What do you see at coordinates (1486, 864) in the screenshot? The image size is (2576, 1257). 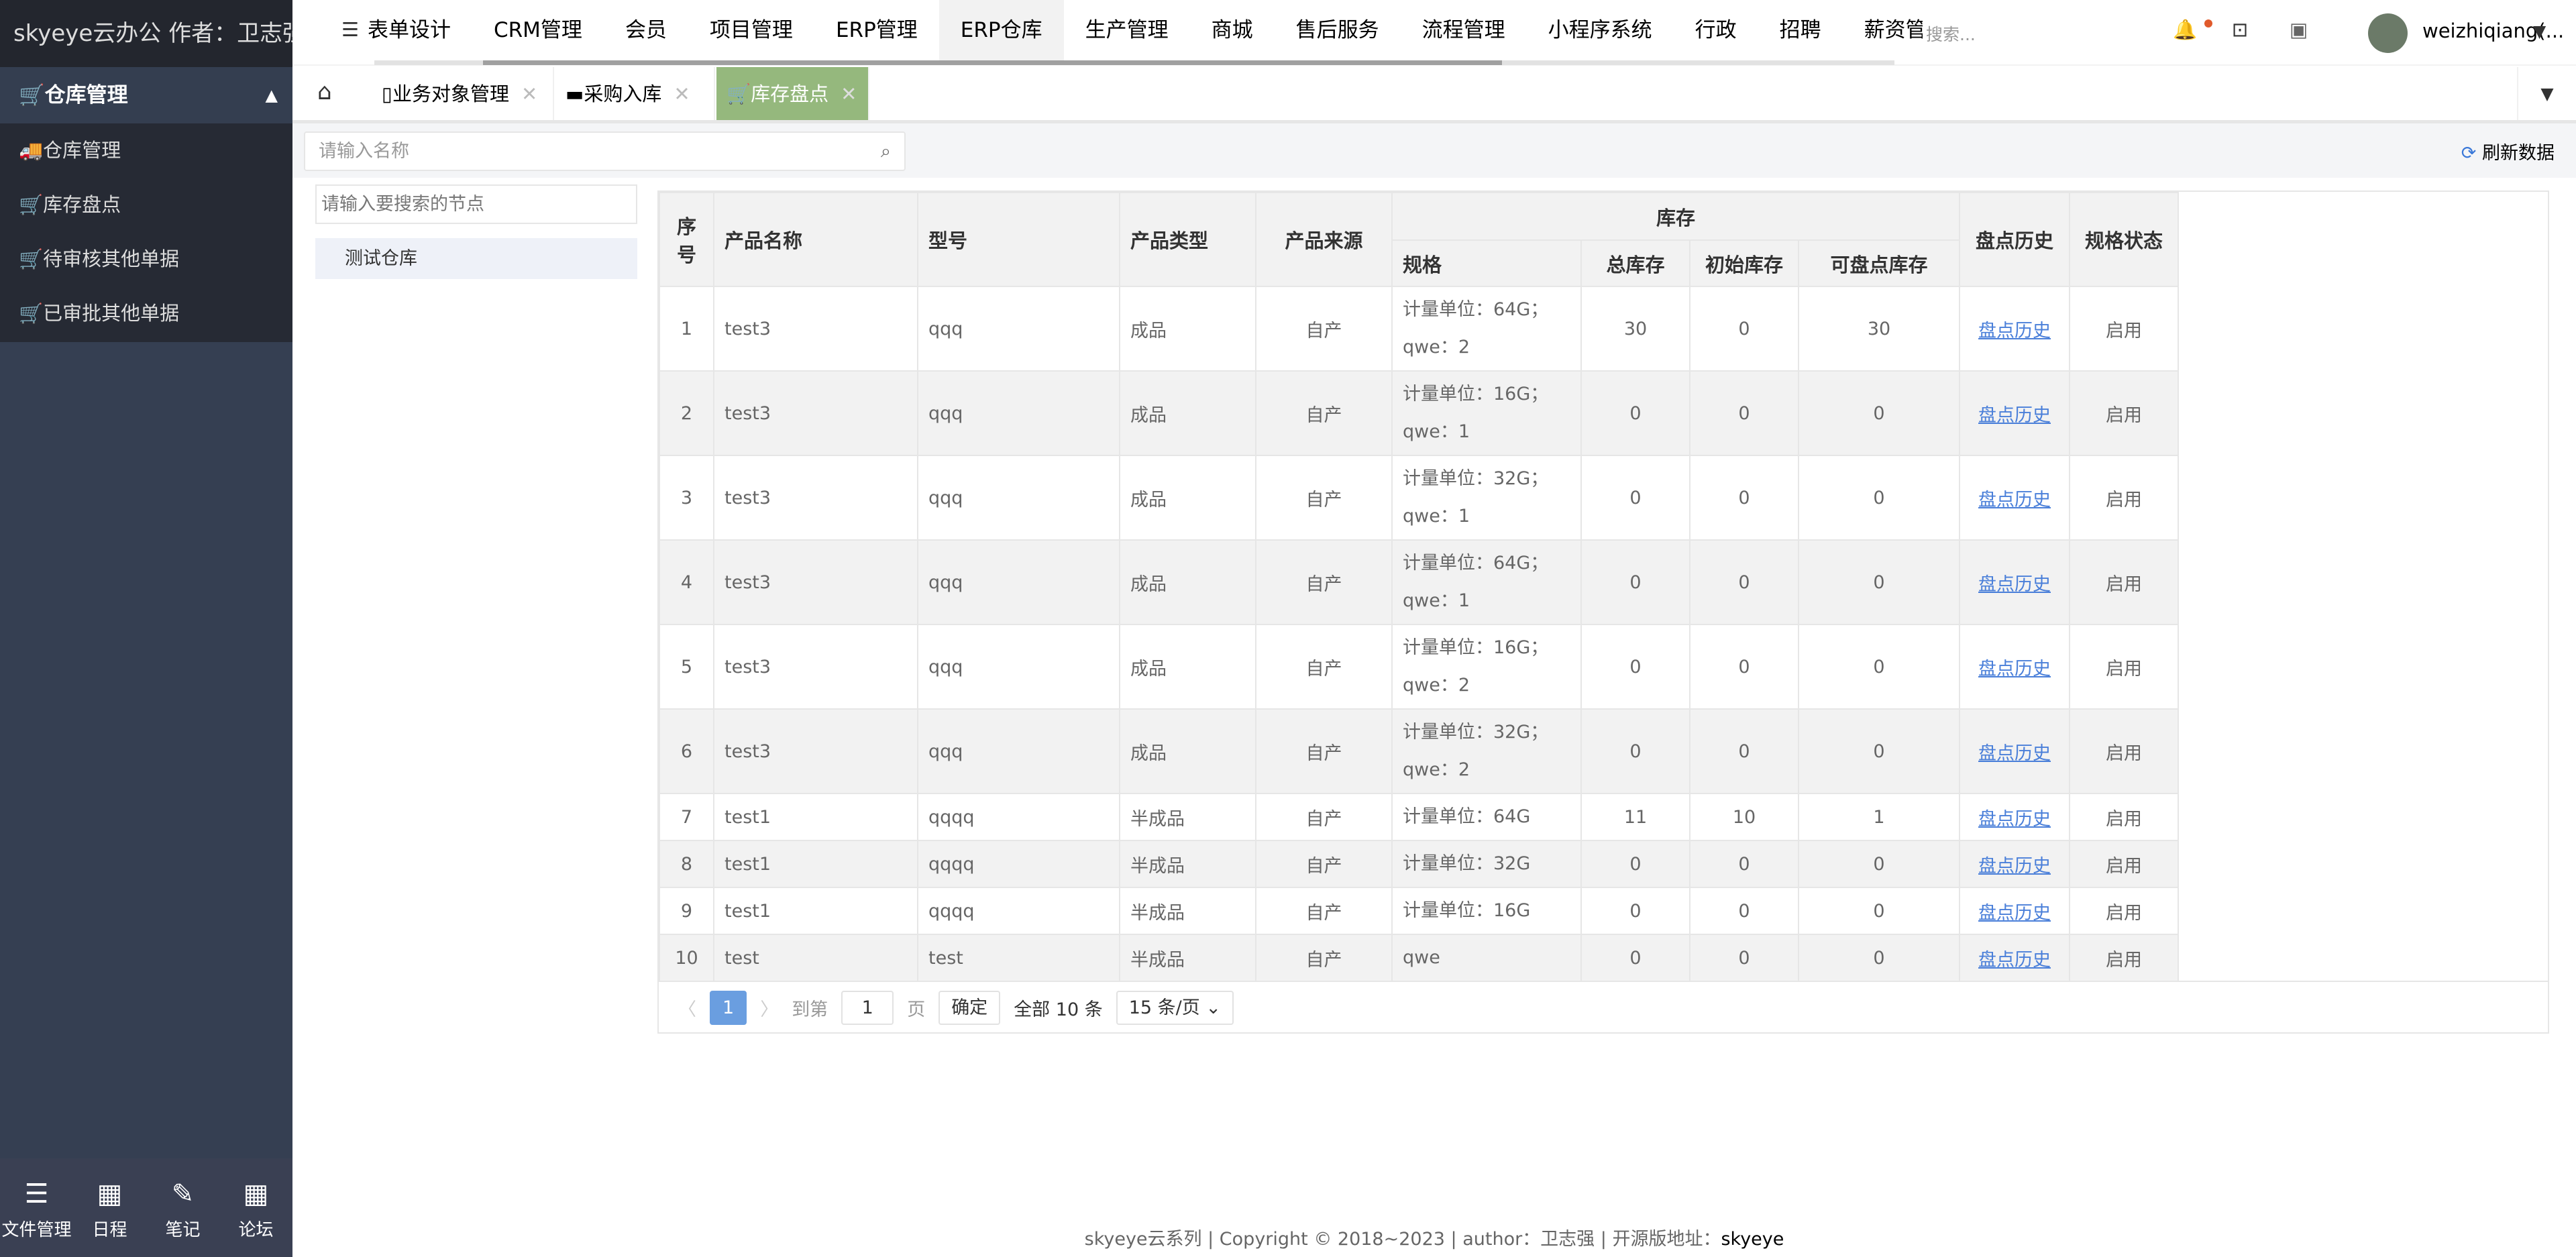 I see `cell: 计量单位：32G` at bounding box center [1486, 864].